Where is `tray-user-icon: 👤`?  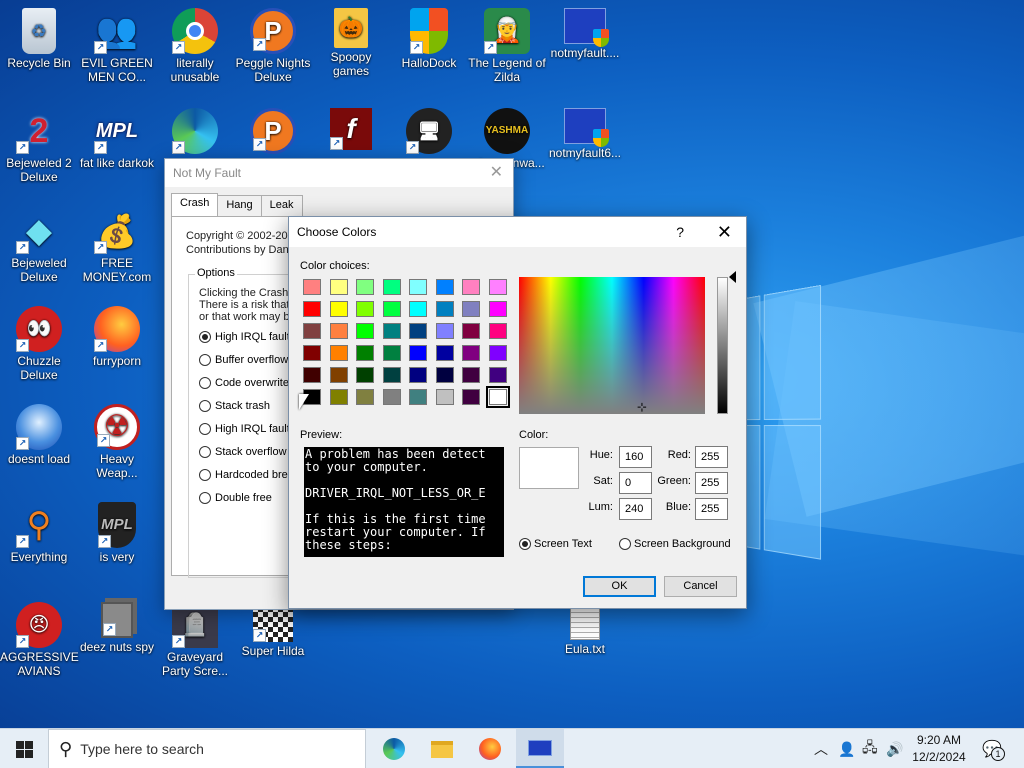 tray-user-icon: 👤 is located at coordinates (846, 748).